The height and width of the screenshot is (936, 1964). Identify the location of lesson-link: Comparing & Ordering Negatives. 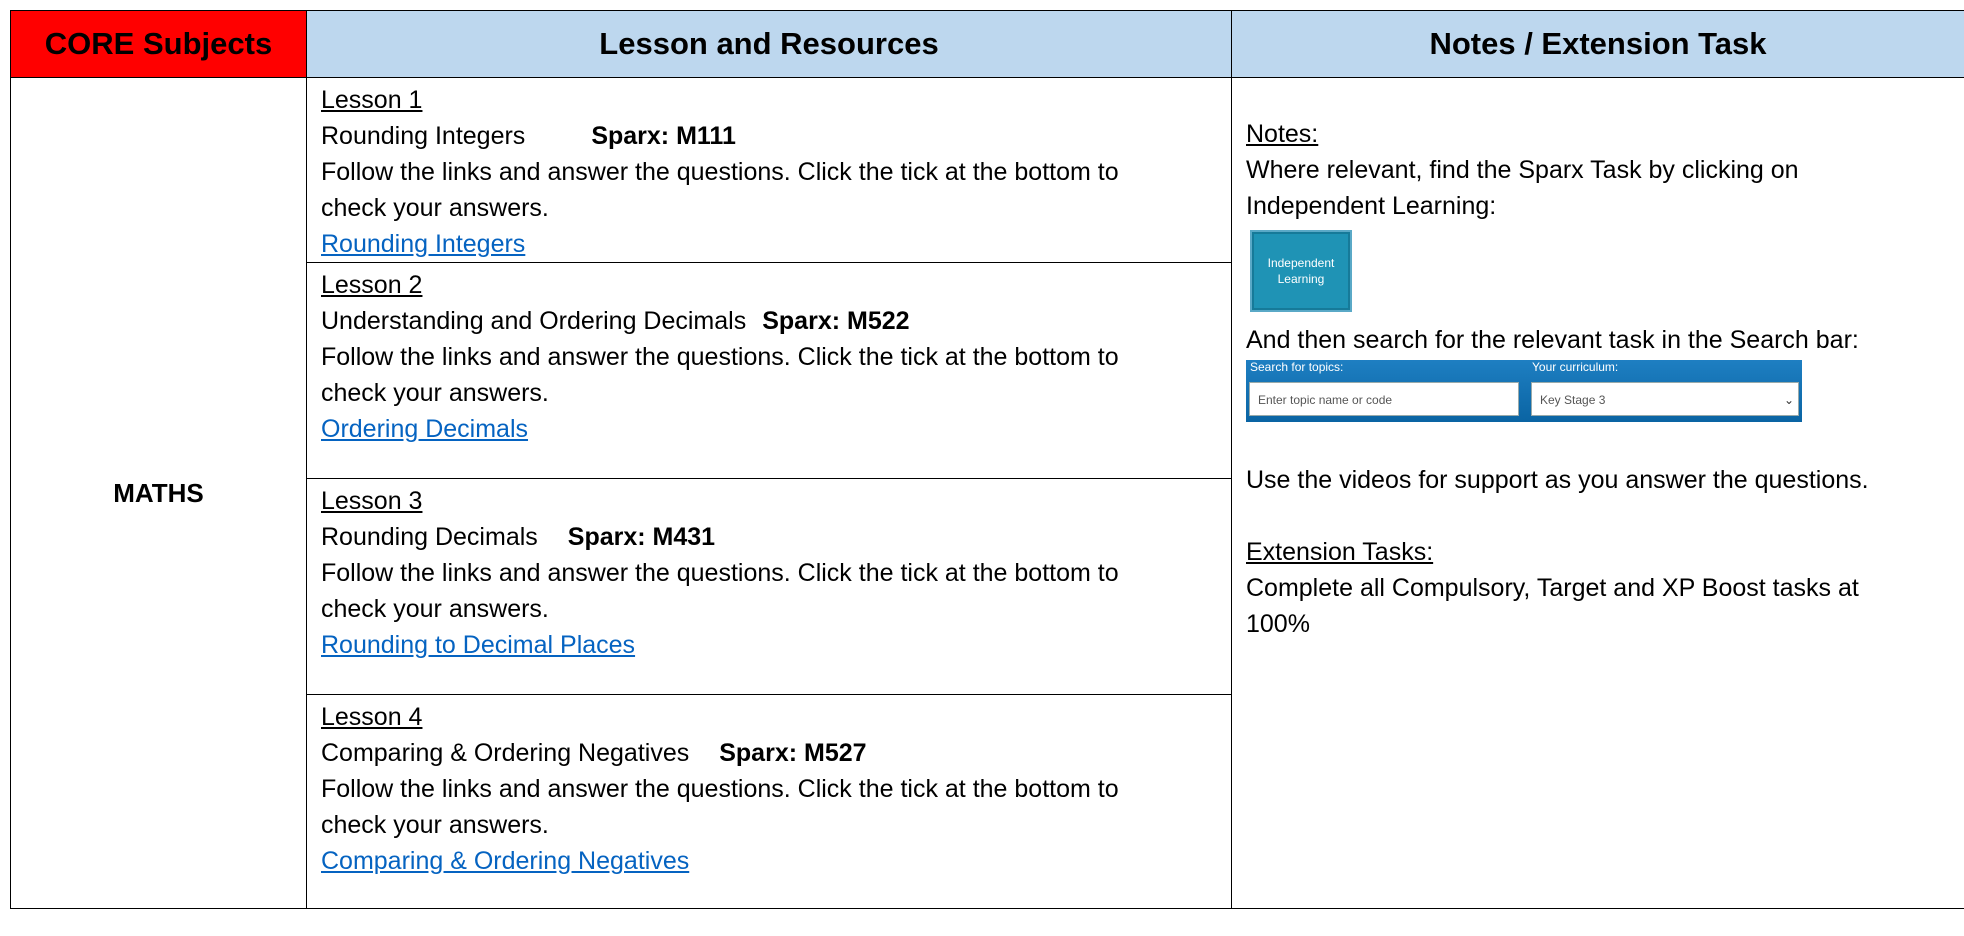
(505, 861).